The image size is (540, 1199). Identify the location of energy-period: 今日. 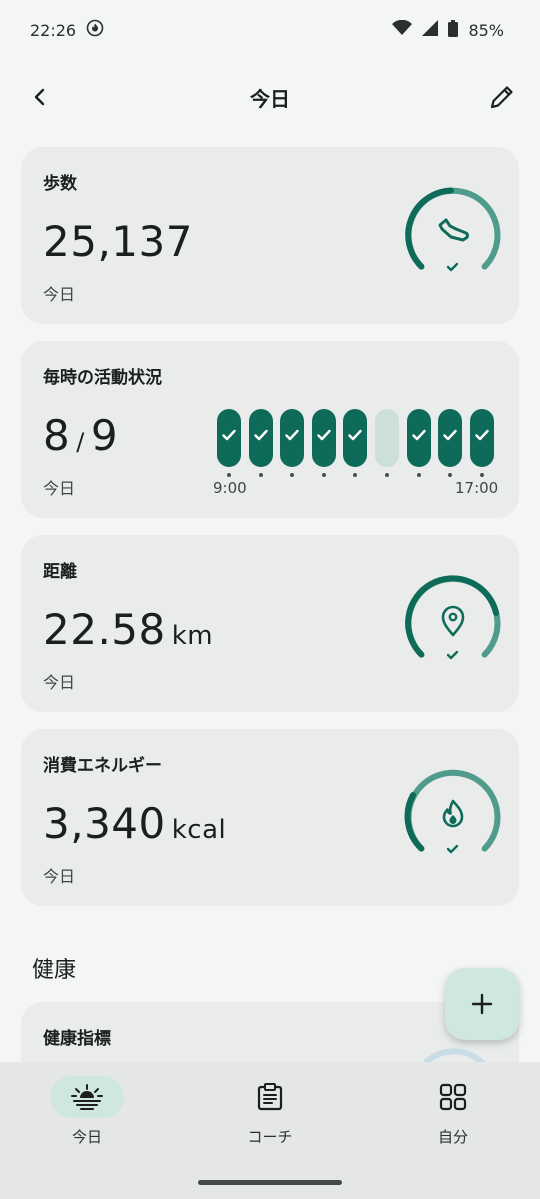
(59, 876).